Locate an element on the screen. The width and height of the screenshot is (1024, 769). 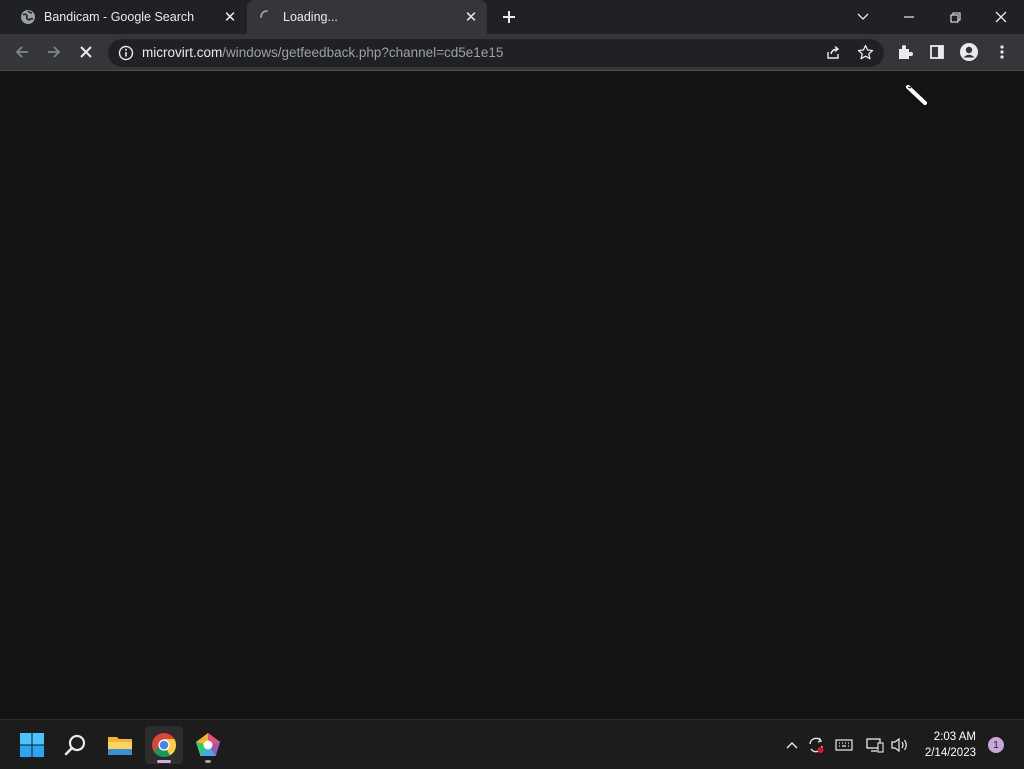
kebab-menu-icon is located at coordinates (1002, 52).